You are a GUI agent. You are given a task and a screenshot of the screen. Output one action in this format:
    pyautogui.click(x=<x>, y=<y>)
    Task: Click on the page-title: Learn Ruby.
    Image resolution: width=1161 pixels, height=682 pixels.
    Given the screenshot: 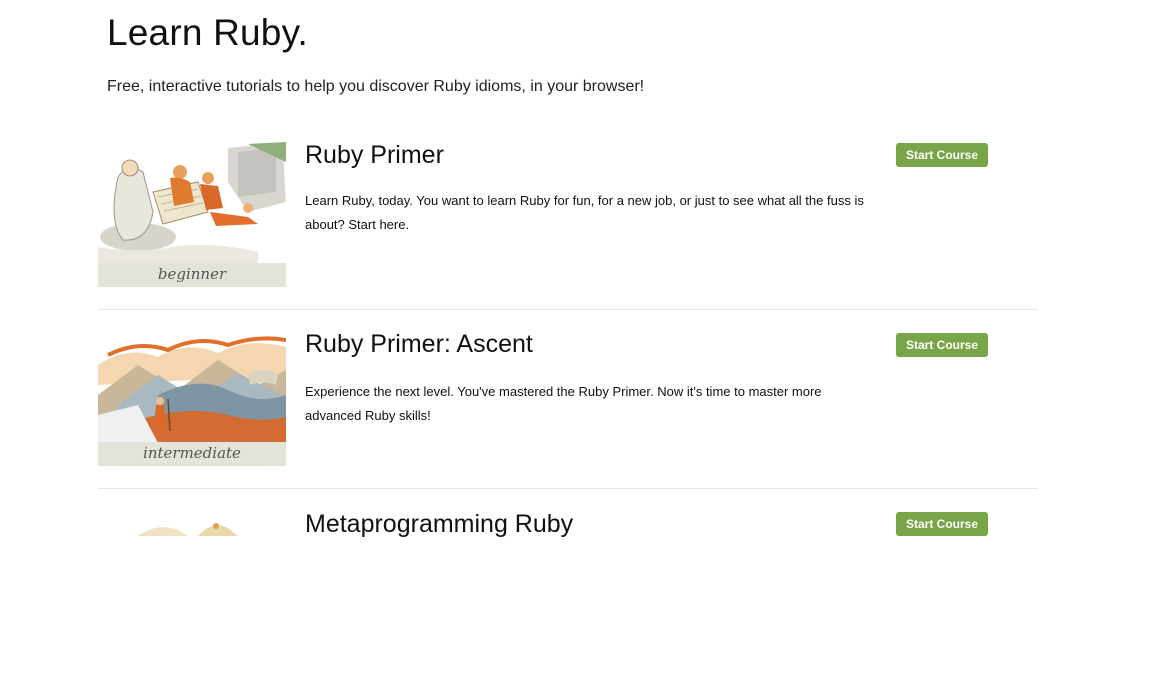 What is the action you would take?
    pyautogui.click(x=208, y=32)
    